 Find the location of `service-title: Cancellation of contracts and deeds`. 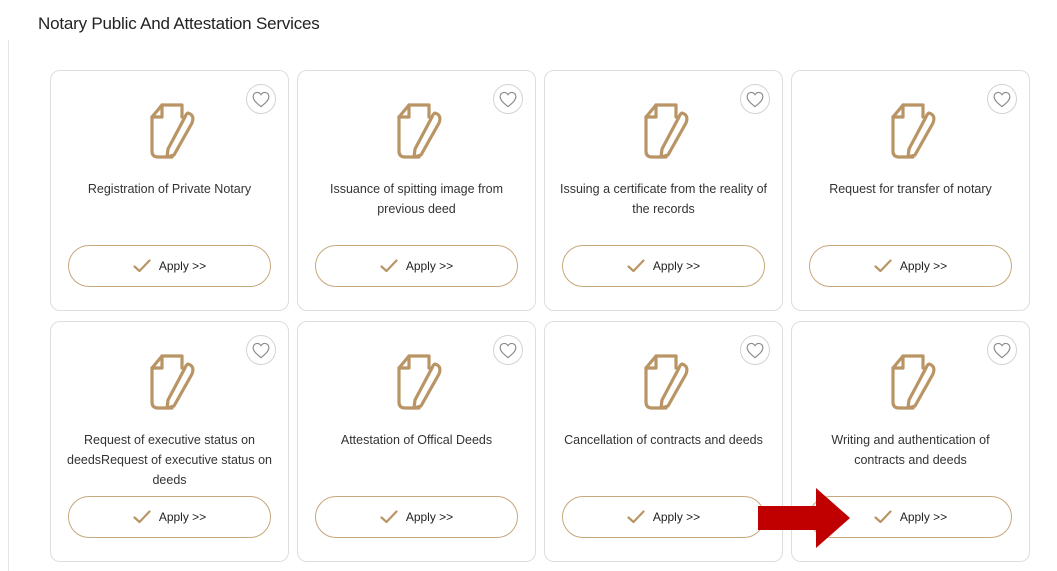

service-title: Cancellation of contracts and deeds is located at coordinates (663, 440).